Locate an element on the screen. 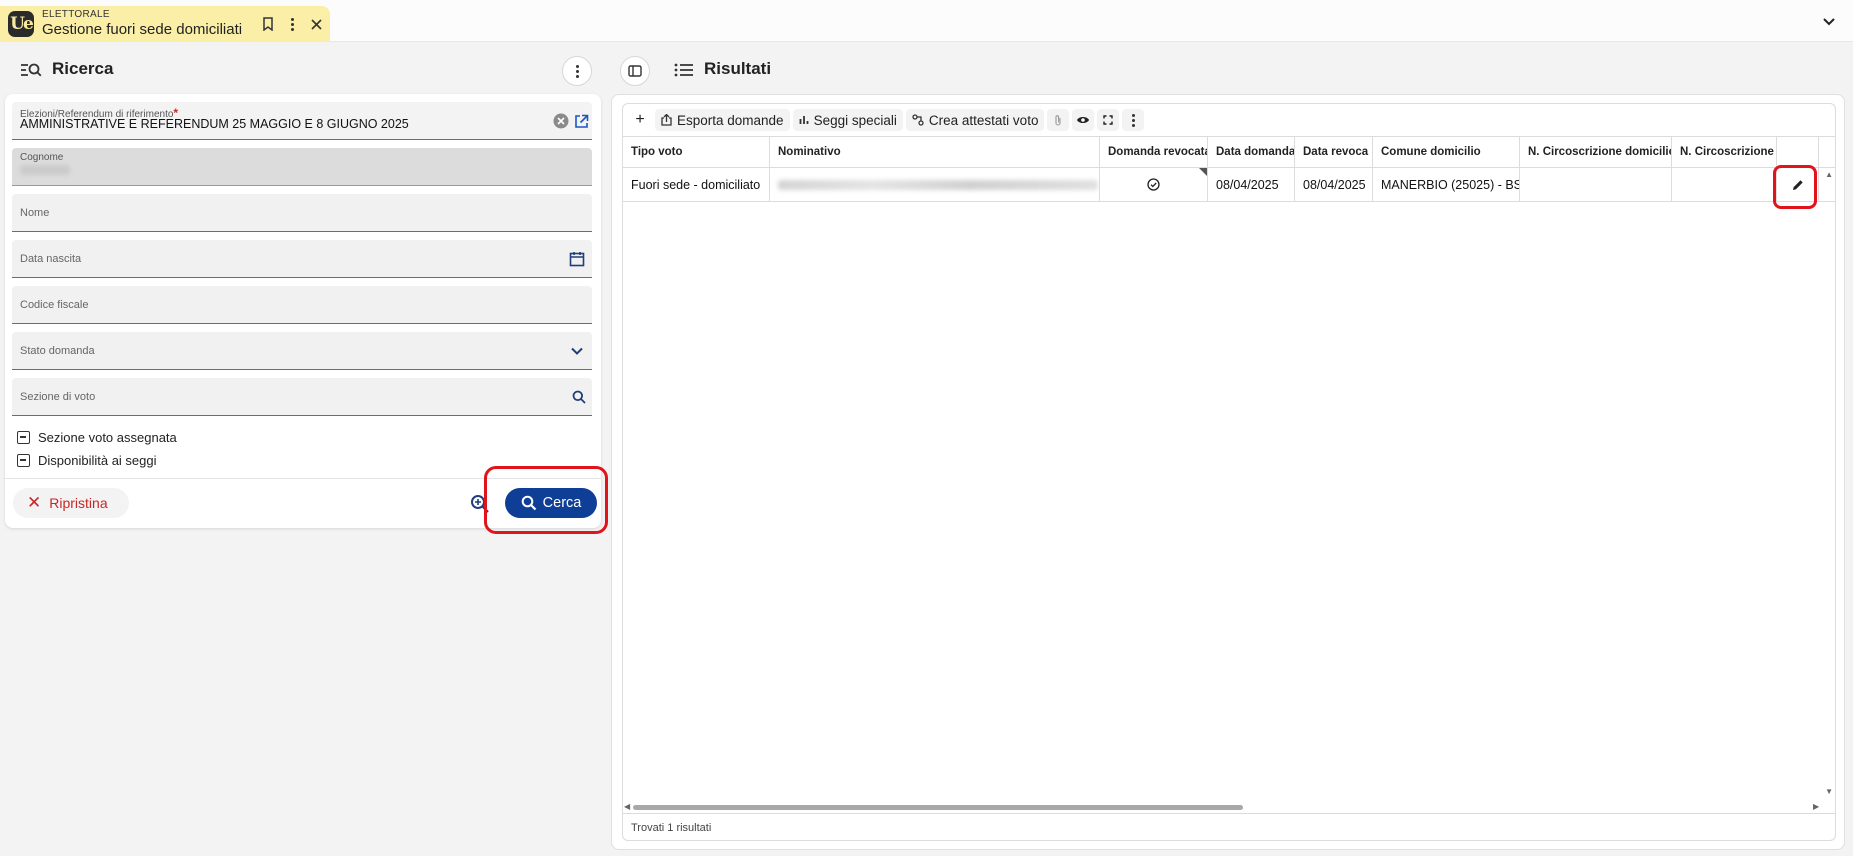 This screenshot has height=856, width=1853. cell-domicile-city: MANERBIO (25025) - BS is located at coordinates (1446, 184).